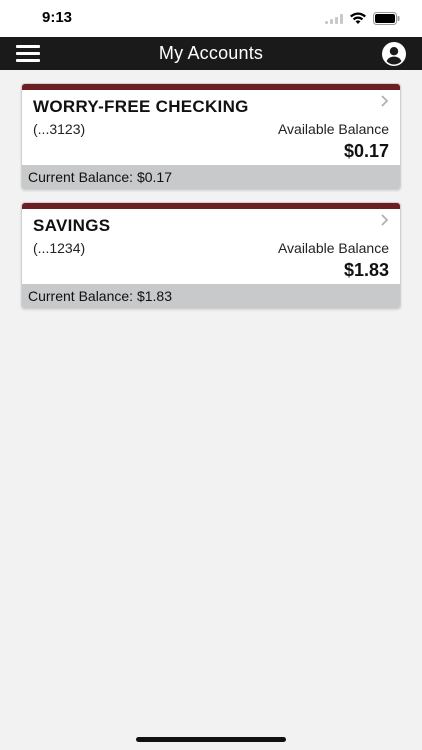 The image size is (422, 750). Describe the element at coordinates (59, 248) in the screenshot. I see `account-number: (...1234)` at that location.